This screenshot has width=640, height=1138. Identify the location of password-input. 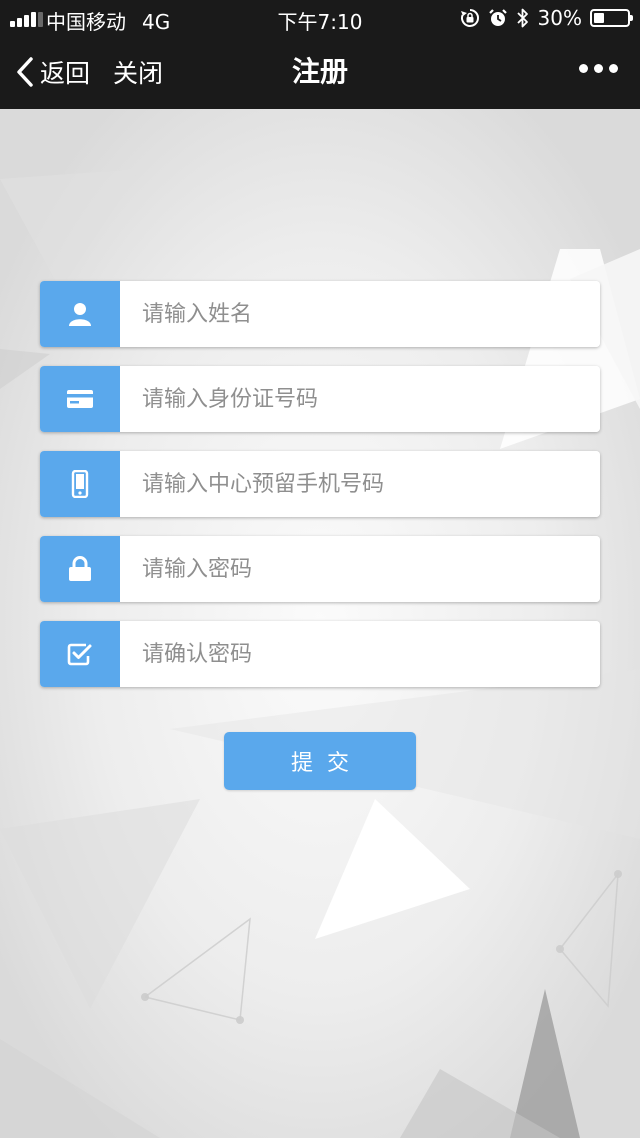
(360, 569).